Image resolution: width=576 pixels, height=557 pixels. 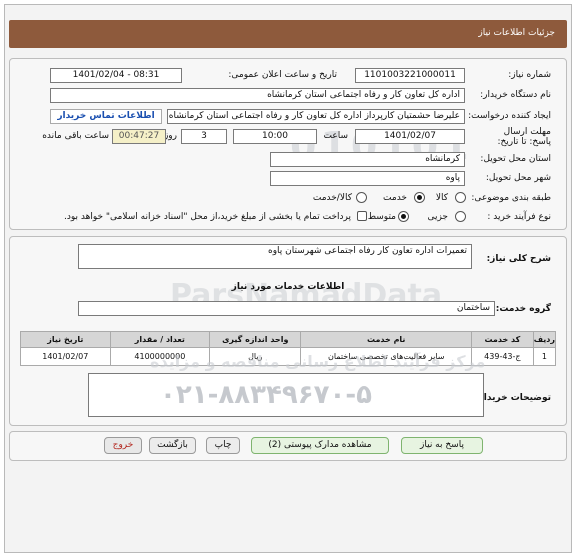 What do you see at coordinates (275, 136) in the screenshot?
I see `deadline-time-field: 10:00` at bounding box center [275, 136].